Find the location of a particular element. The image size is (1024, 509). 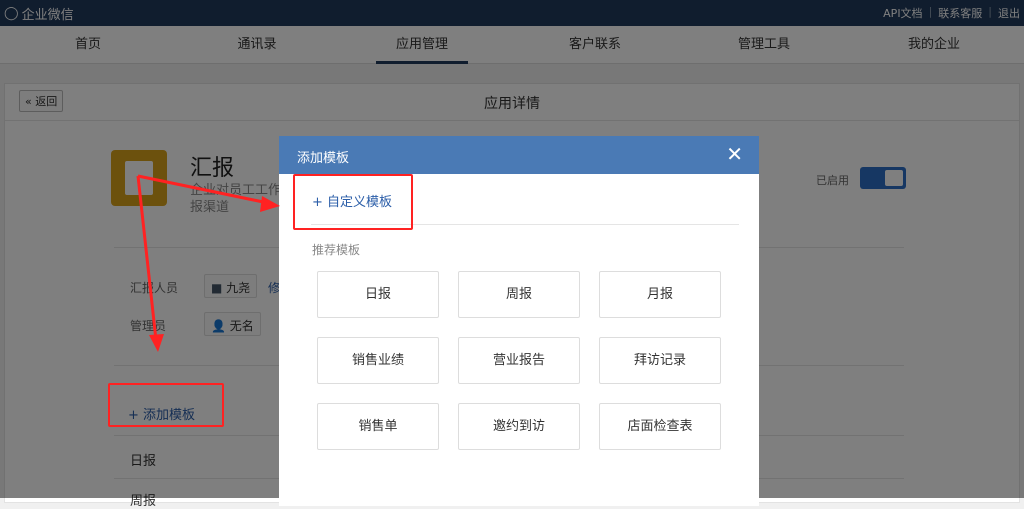

annotation-arrows is located at coordinates (208, 263).